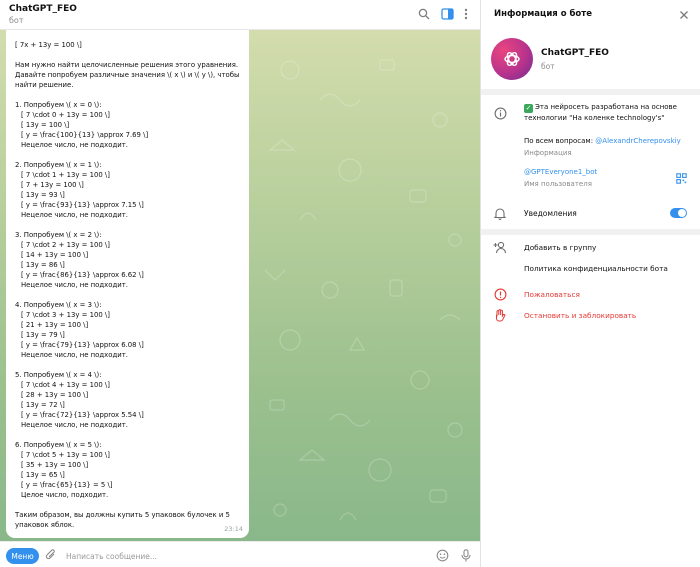 The image size is (700, 567). What do you see at coordinates (560, 141) in the screenshot?
I see `contact-prefix: По всем вопросам:` at bounding box center [560, 141].